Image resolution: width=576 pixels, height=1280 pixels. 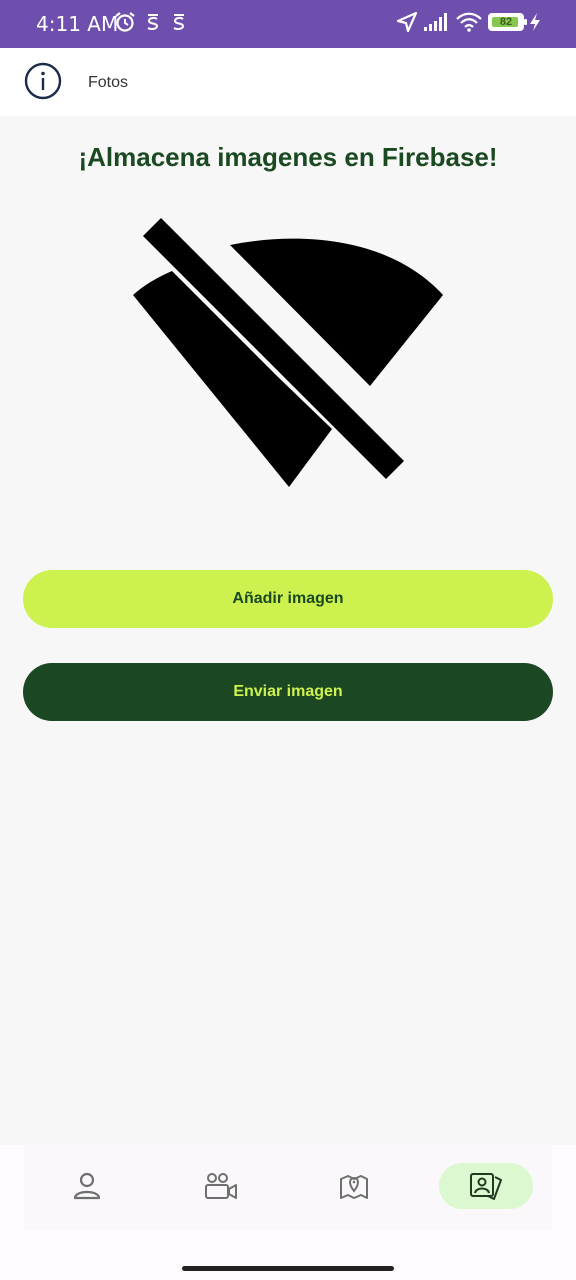 What do you see at coordinates (288, 1268) in the screenshot?
I see `home-indicator` at bounding box center [288, 1268].